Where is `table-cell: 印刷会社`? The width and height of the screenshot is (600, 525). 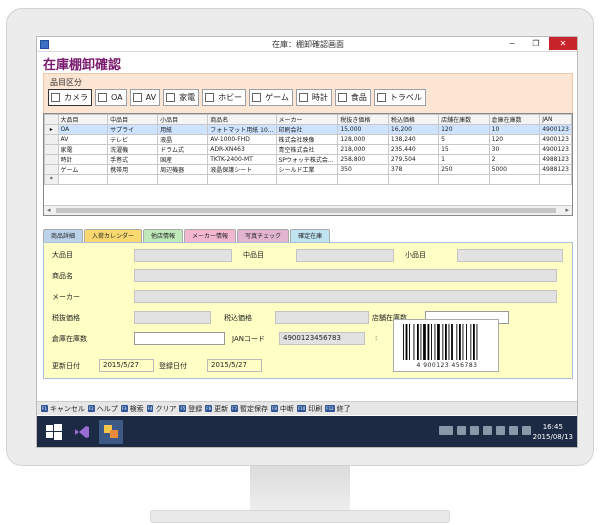
table-cell: 印刷会社 is located at coordinates (307, 129).